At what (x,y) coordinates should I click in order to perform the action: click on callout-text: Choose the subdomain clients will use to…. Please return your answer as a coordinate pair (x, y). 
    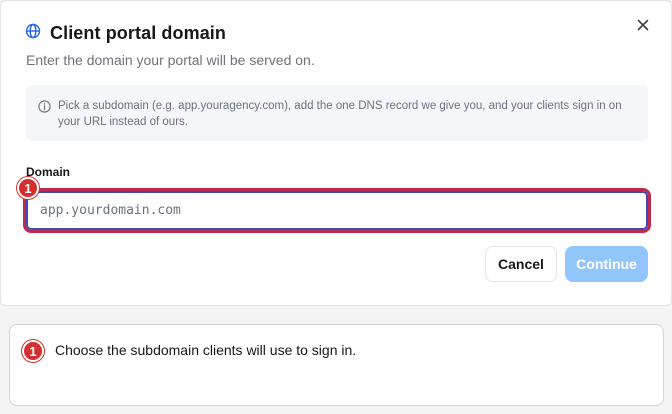
    Looking at the image, I should click on (206, 350).